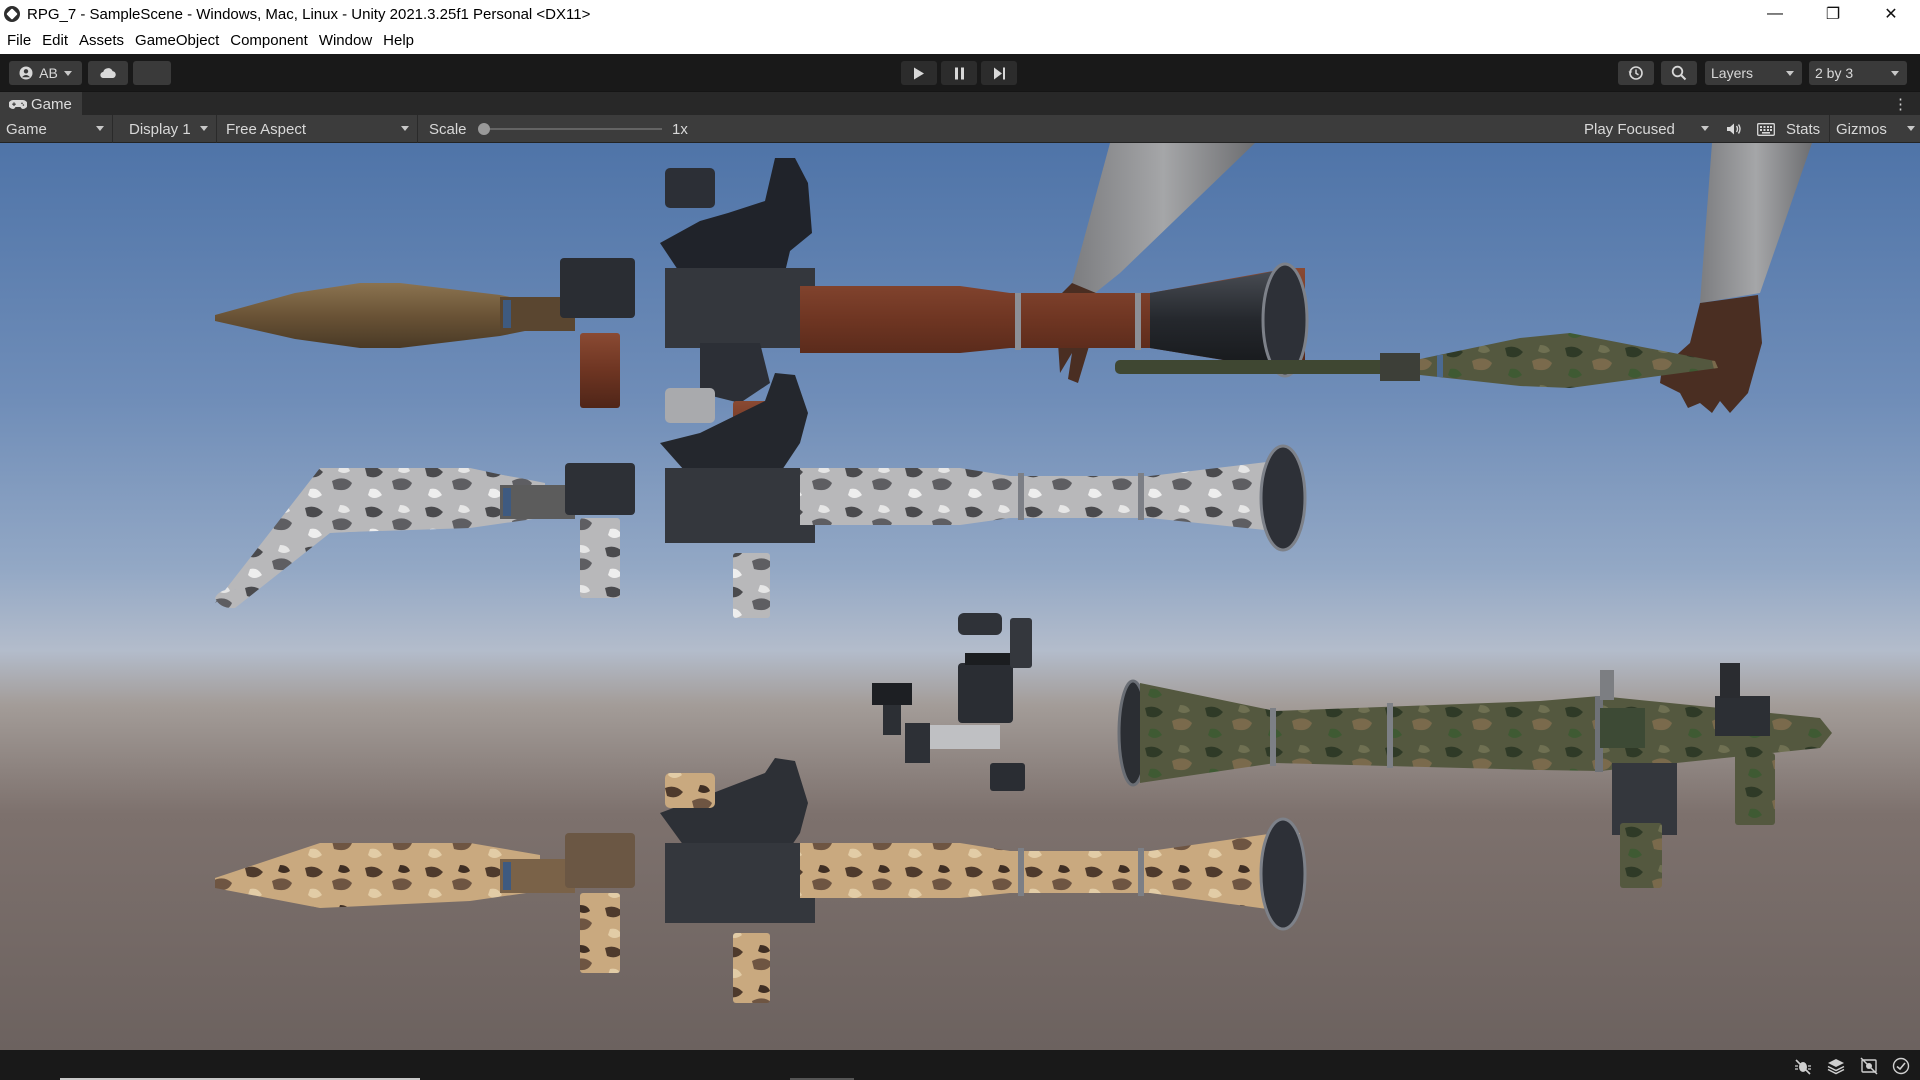 The width and height of the screenshot is (1920, 1080). What do you see at coordinates (960, 103) in the screenshot?
I see `game-tab-header: Game ⋮` at bounding box center [960, 103].